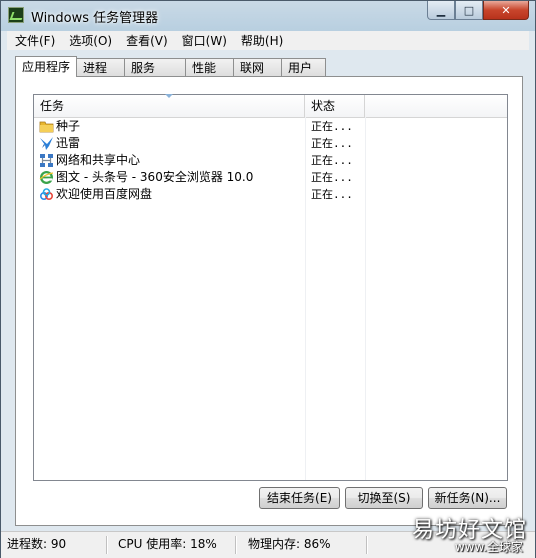  Describe the element at coordinates (104, 194) in the screenshot. I see `task-name: 欢迎使用百度网盘` at that location.